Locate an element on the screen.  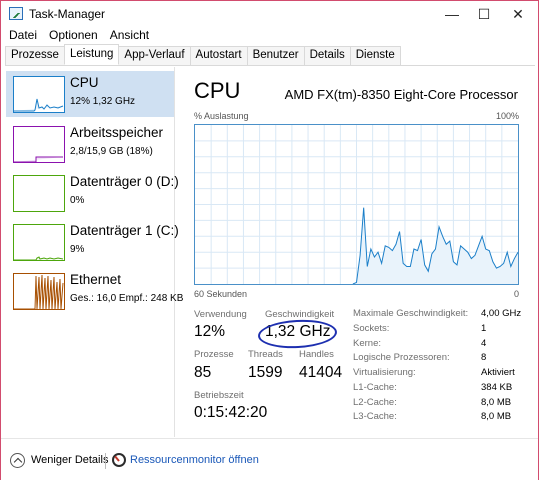
spec-label: Maximale Geschwindigkeit: is located at coordinates (411, 313).